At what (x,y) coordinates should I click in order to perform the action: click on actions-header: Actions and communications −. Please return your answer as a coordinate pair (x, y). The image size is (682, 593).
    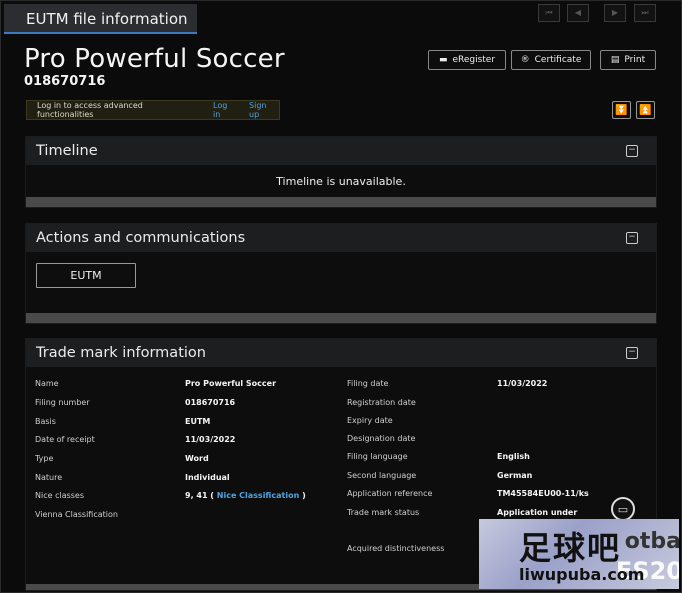
    Looking at the image, I should click on (341, 238).